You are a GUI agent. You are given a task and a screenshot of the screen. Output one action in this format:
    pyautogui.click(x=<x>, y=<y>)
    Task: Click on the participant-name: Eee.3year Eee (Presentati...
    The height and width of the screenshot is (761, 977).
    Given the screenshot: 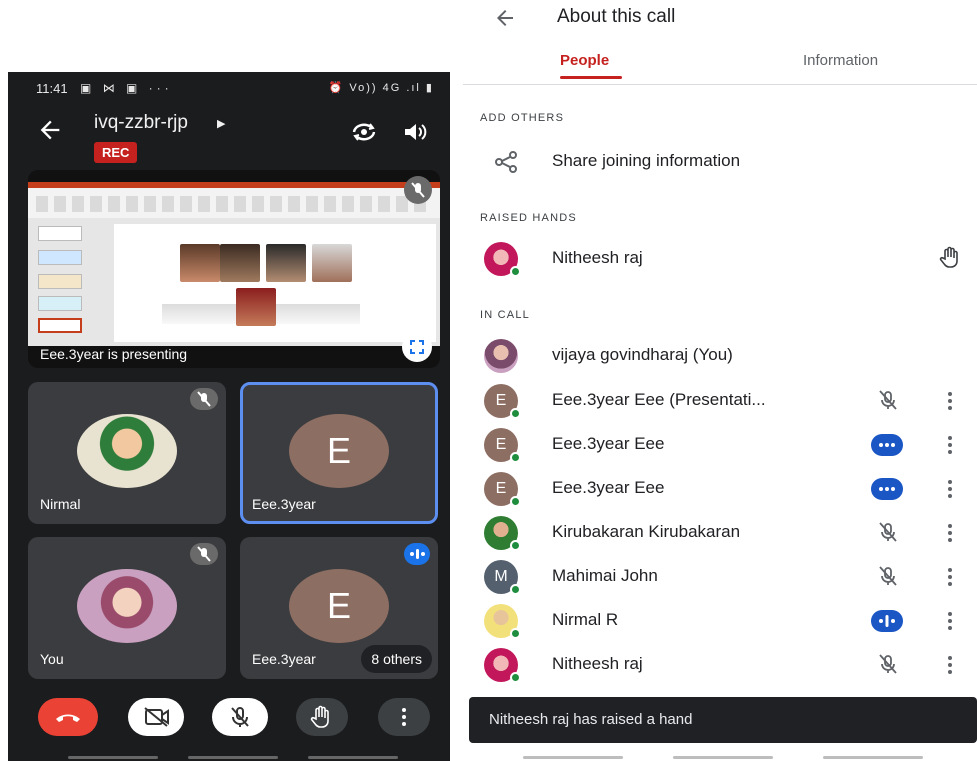 What is the action you would take?
    pyautogui.click(x=659, y=399)
    